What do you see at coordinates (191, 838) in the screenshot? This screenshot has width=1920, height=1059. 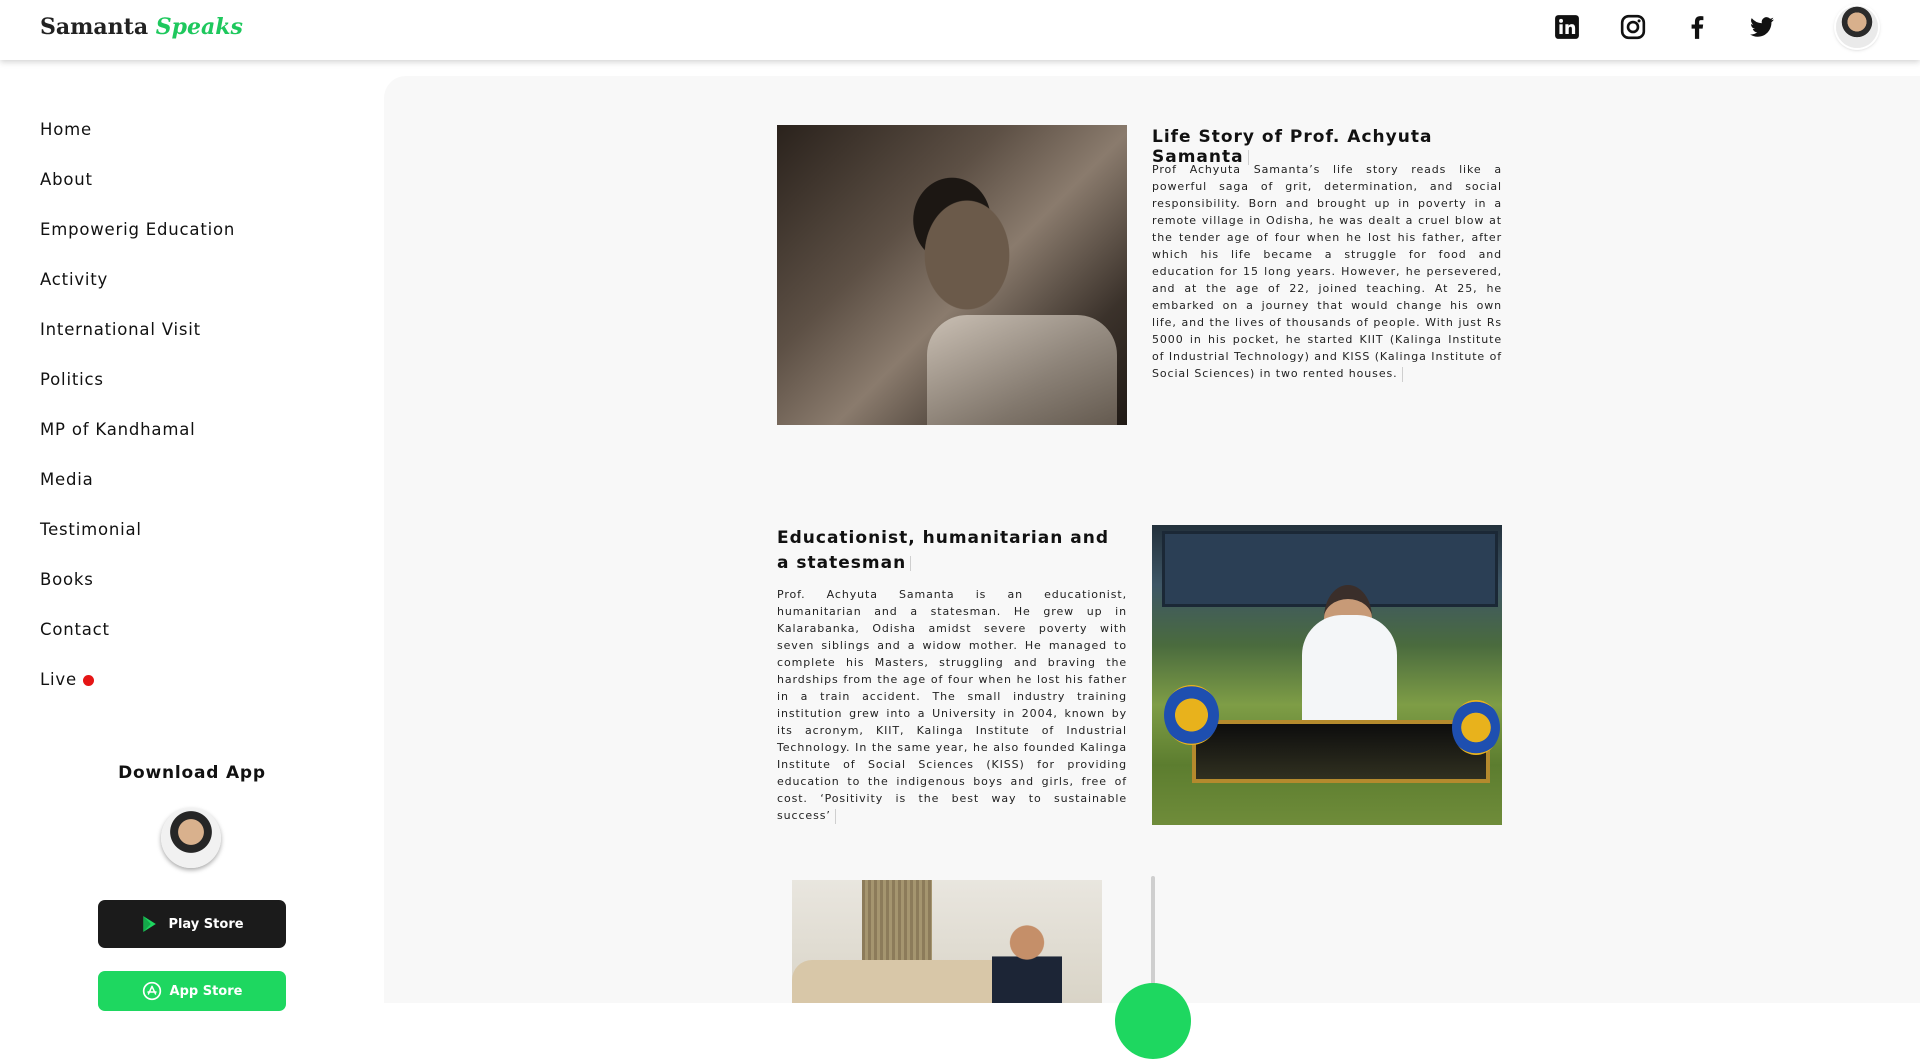 I see `app-avatar` at bounding box center [191, 838].